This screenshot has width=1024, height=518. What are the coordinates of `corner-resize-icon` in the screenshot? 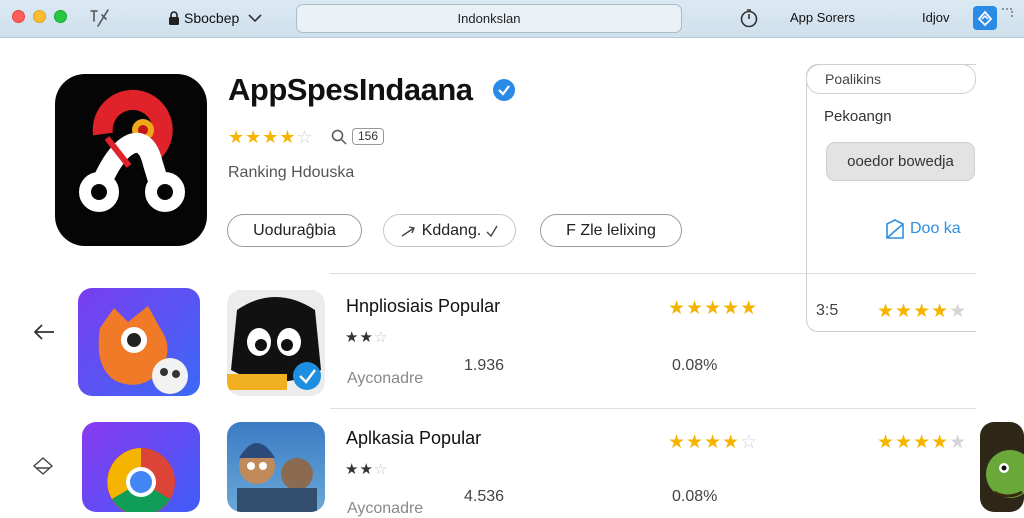 It's located at (1007, 14).